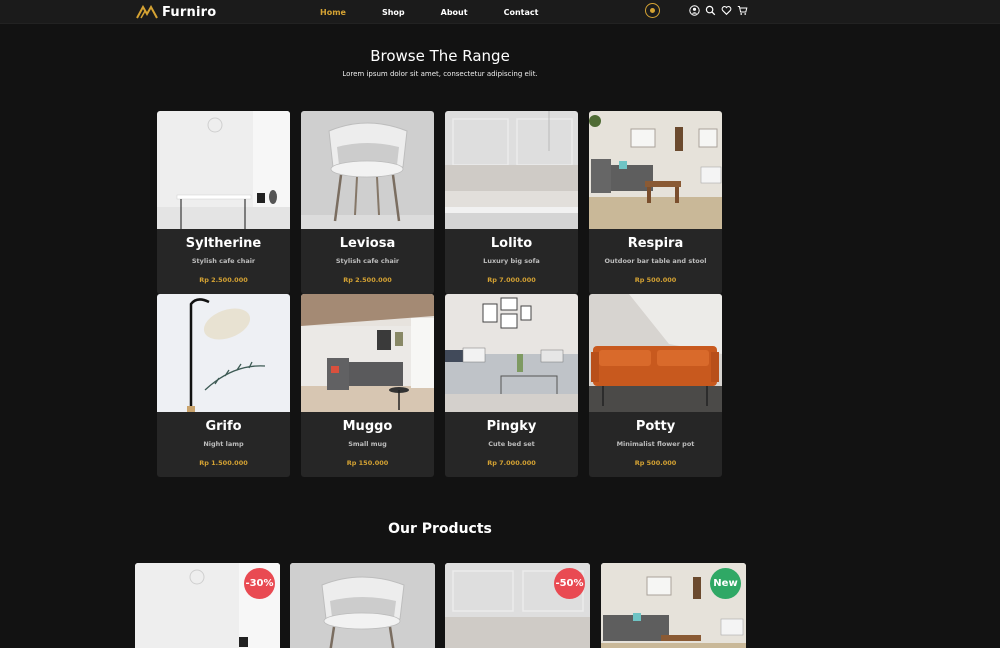 Image resolution: width=1000 pixels, height=648 pixels. I want to click on discount-badge: -30%, so click(259, 583).